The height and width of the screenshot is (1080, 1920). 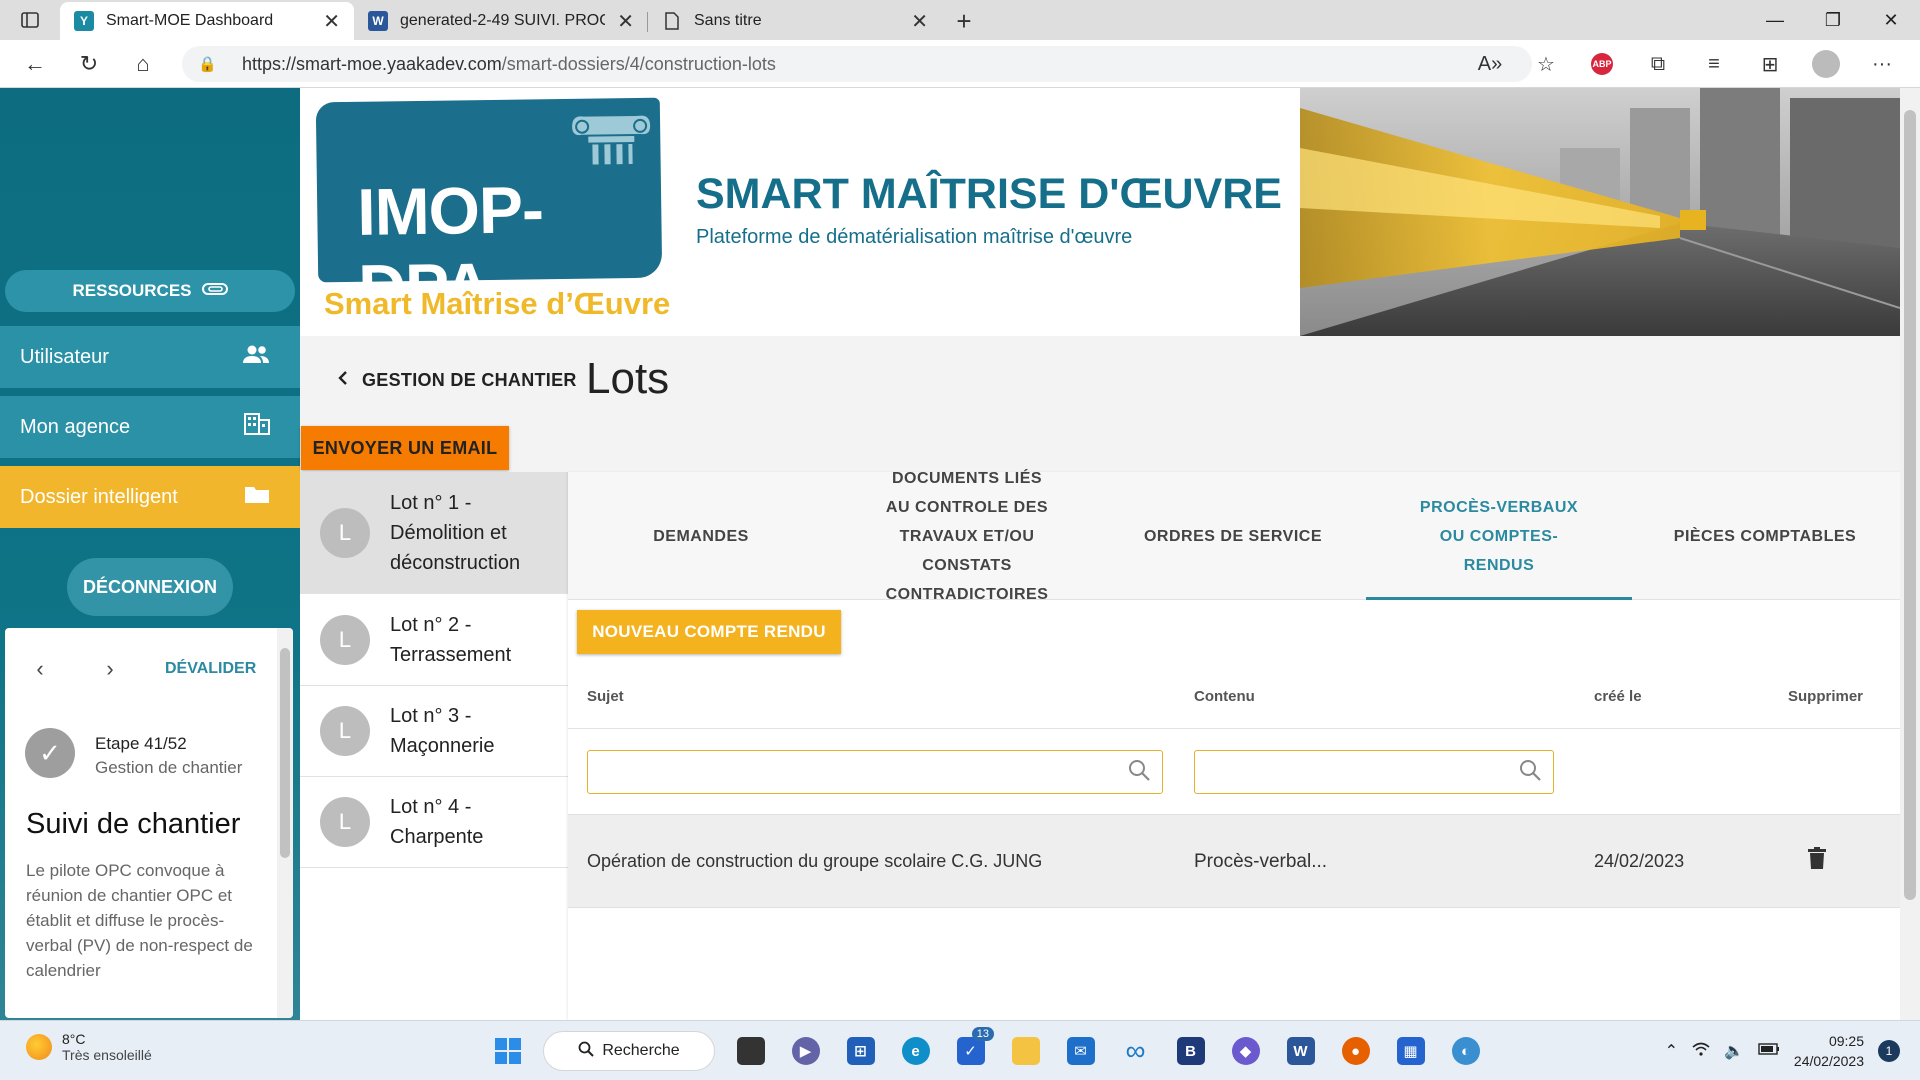 What do you see at coordinates (1826, 696) in the screenshot?
I see `column-header-supprimer: Supprimer` at bounding box center [1826, 696].